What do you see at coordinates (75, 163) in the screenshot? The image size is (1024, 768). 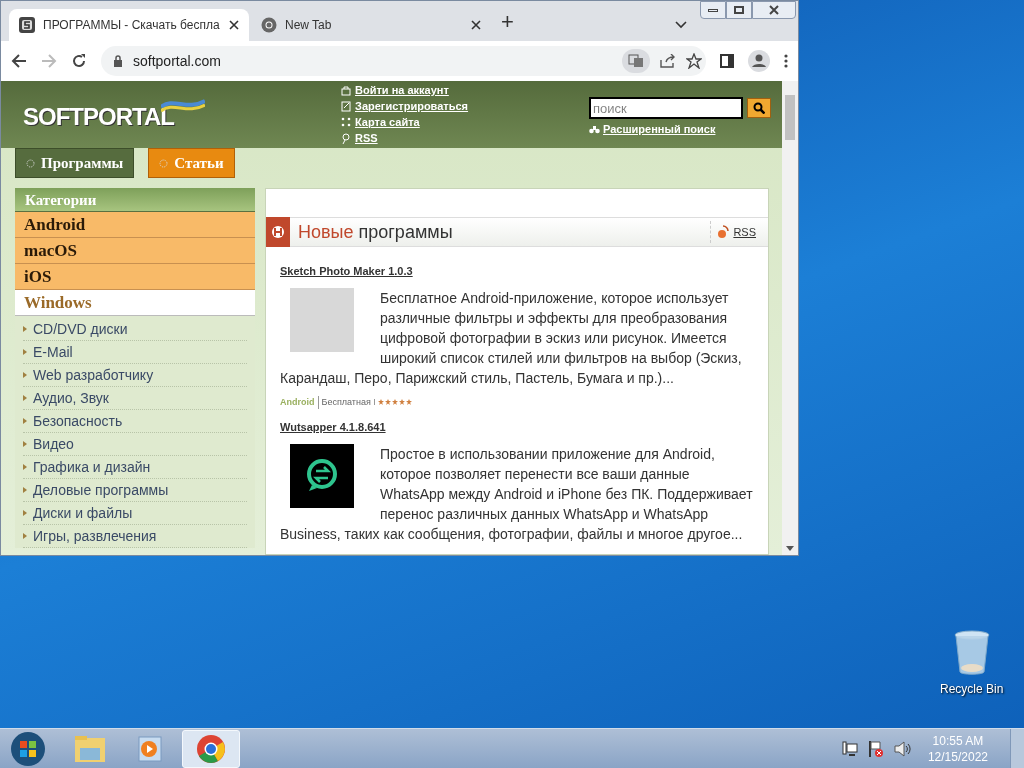 I see `nav-tab: Программы` at bounding box center [75, 163].